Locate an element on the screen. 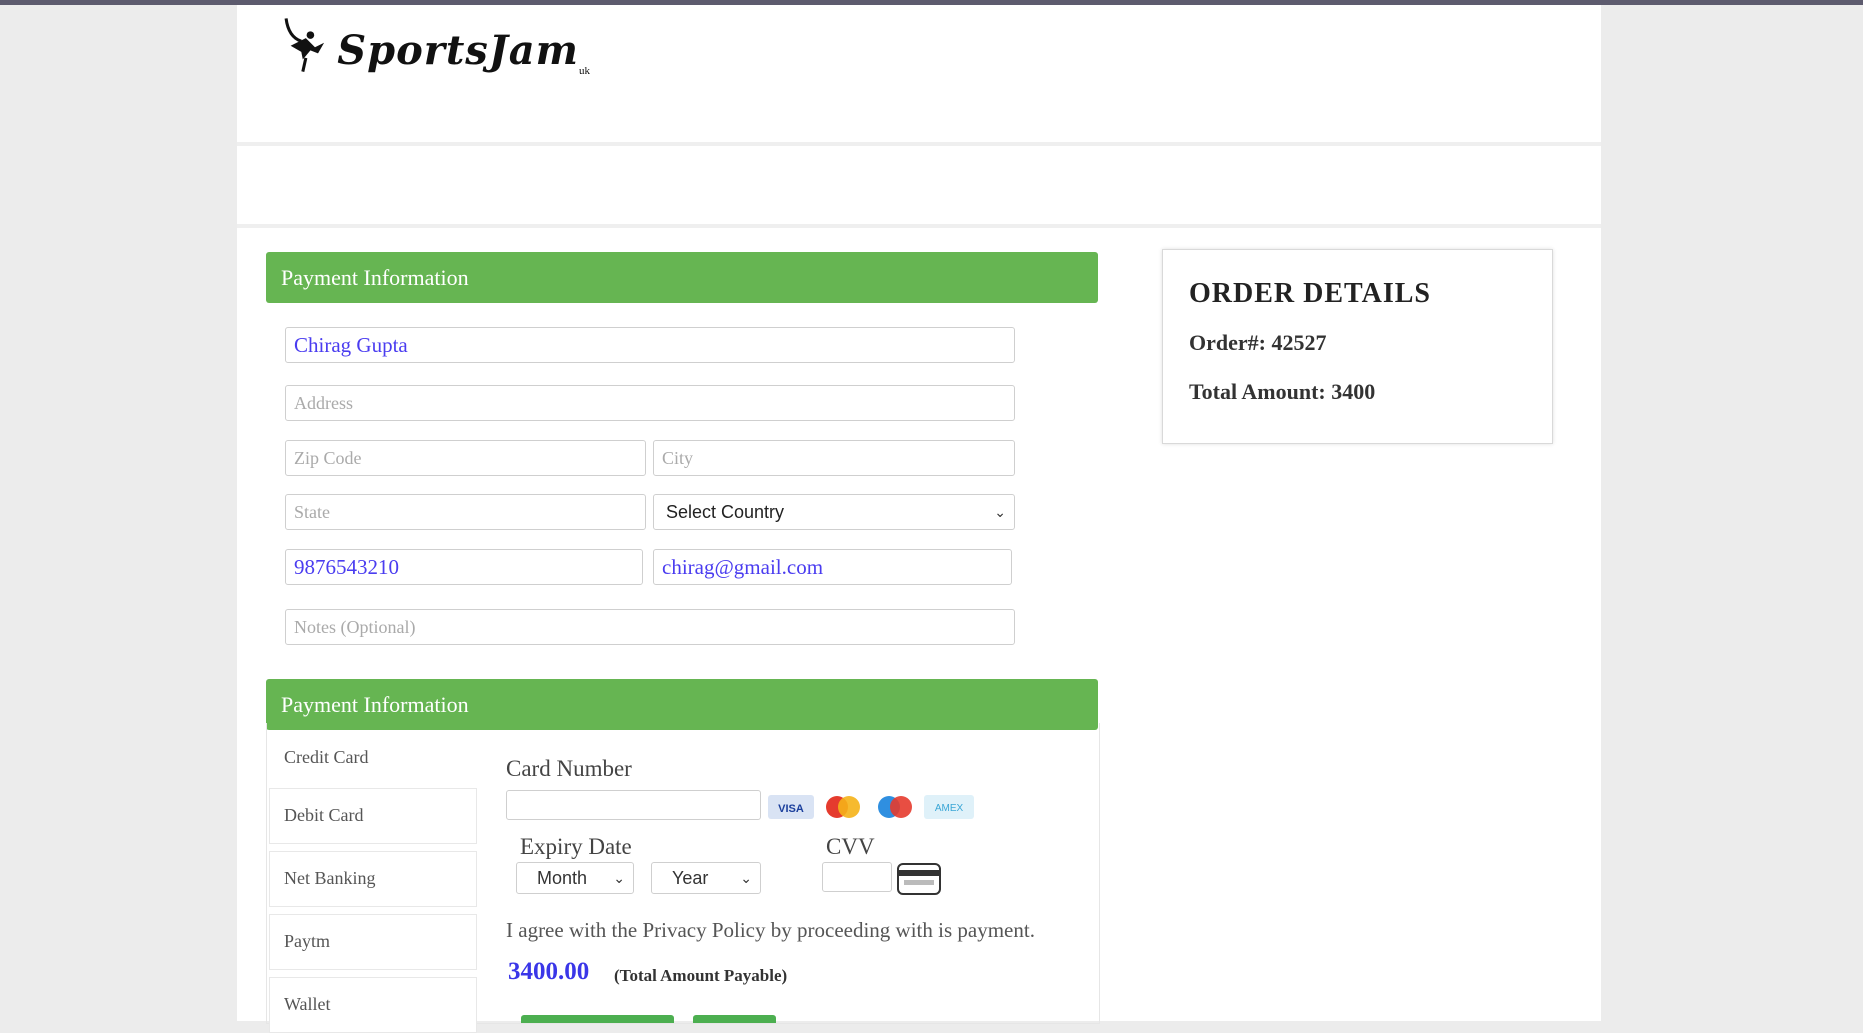  zip-code-field is located at coordinates (465, 458).